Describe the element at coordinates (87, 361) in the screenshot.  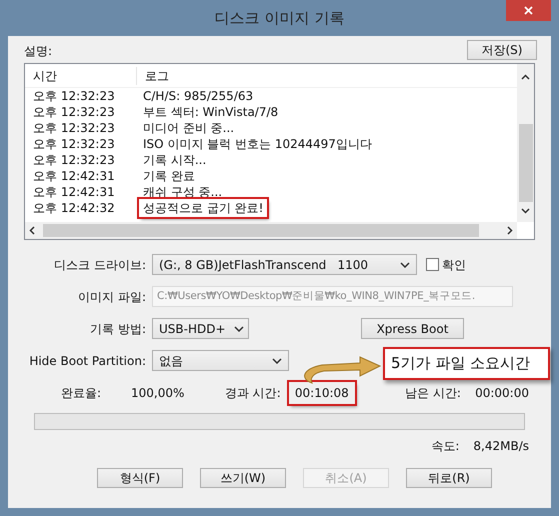
I see `hide-boot-label: Hide Boot Partition:` at that location.